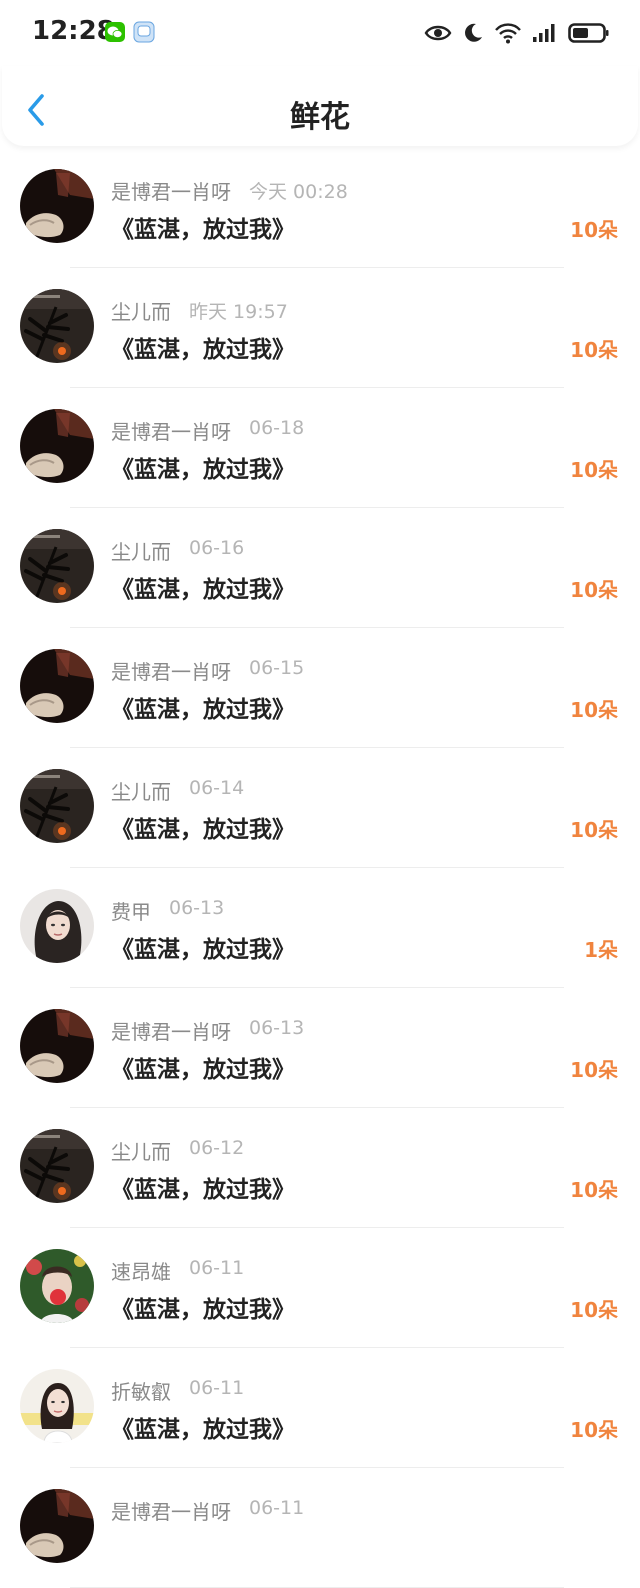 The height and width of the screenshot is (1588, 640). What do you see at coordinates (473, 32) in the screenshot?
I see `moon-icon` at bounding box center [473, 32].